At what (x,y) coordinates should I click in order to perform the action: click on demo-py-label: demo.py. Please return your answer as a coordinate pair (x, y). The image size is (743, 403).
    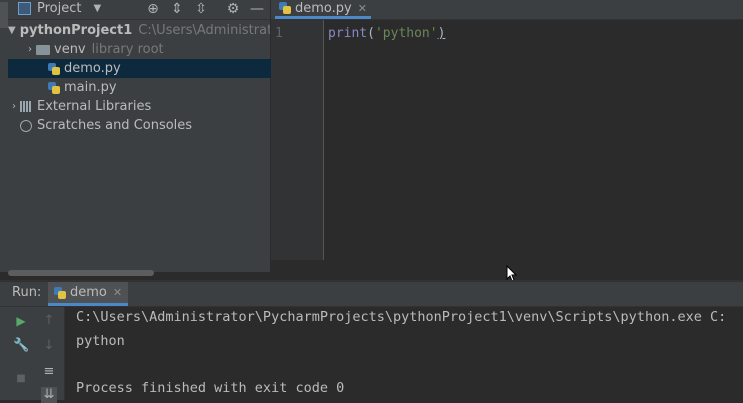
    Looking at the image, I should click on (92, 68).